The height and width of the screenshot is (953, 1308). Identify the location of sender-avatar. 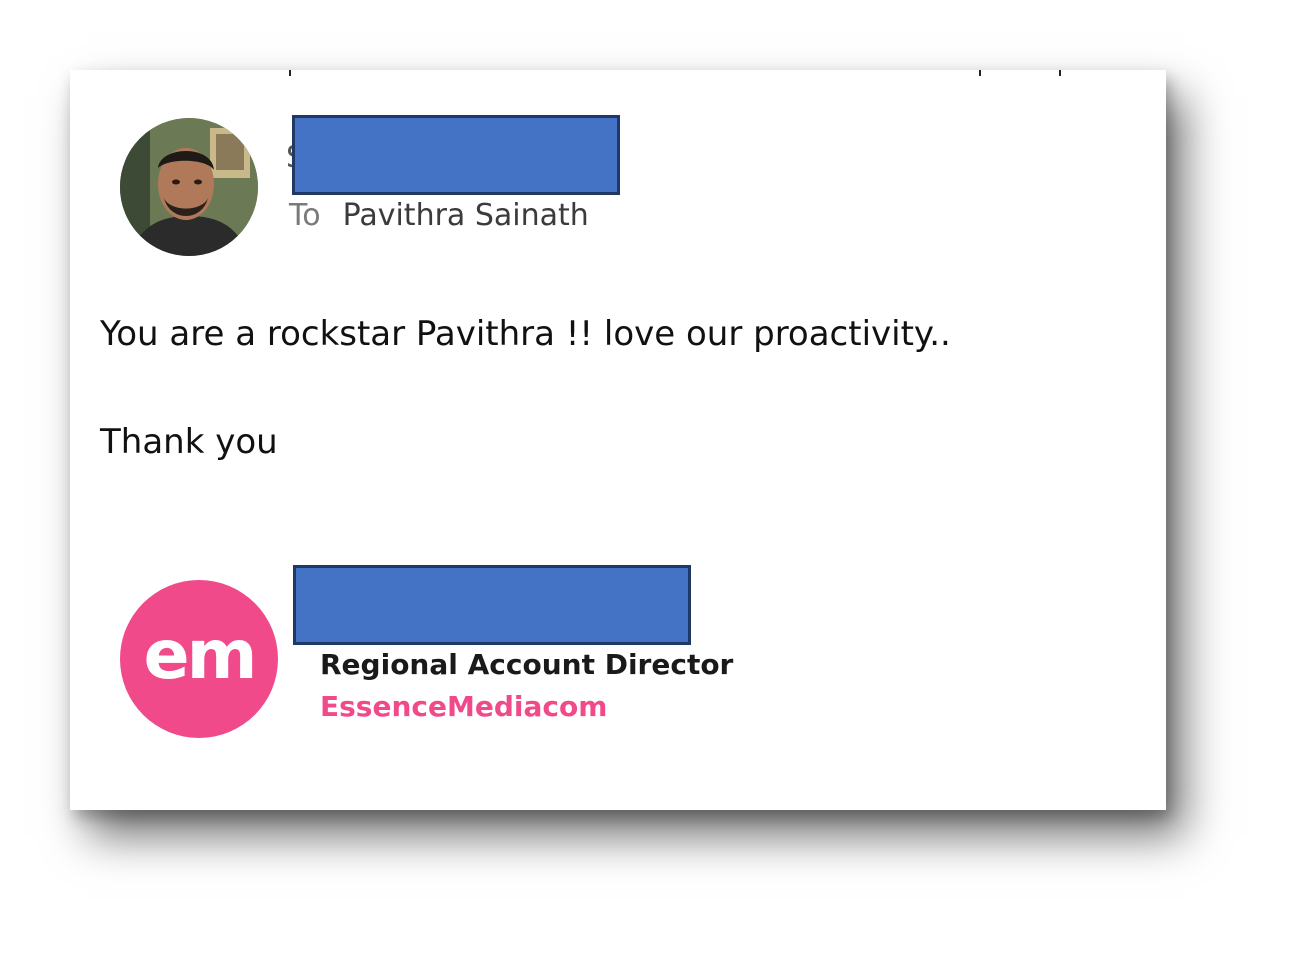
(189, 187).